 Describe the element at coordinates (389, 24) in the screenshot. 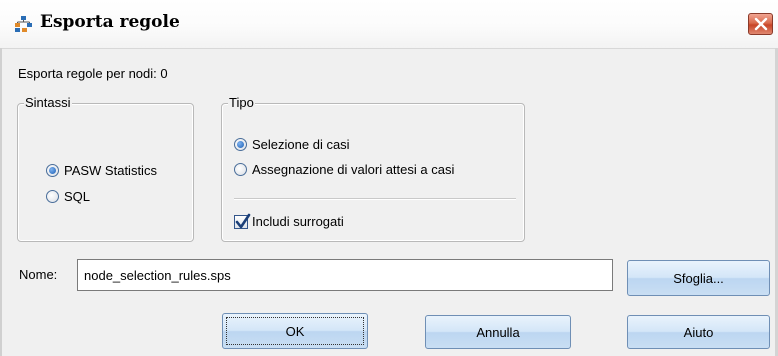

I see `title-bar: Esporta regole` at that location.